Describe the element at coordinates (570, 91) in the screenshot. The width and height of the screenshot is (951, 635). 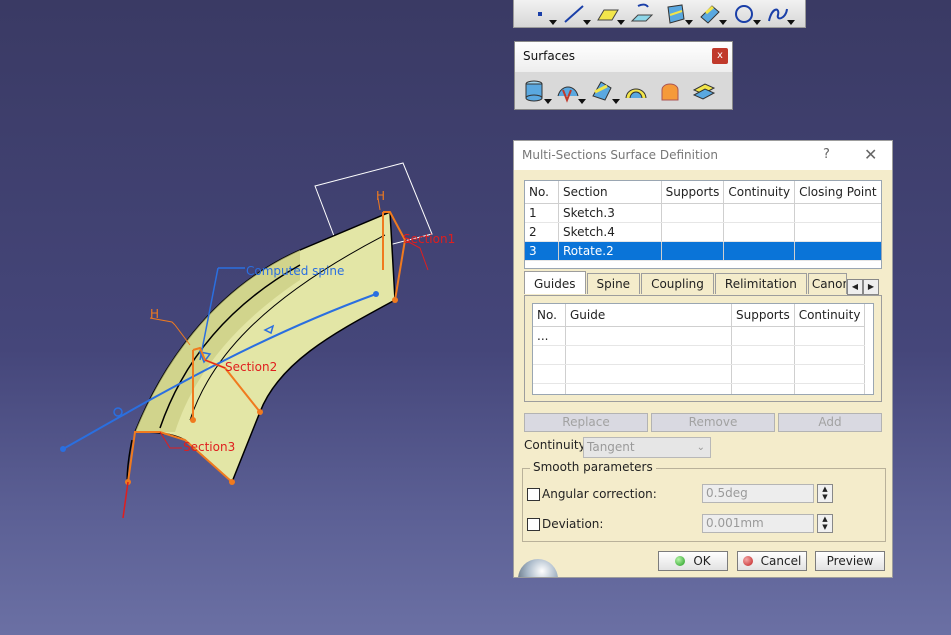
I see `sweep-icon` at that location.